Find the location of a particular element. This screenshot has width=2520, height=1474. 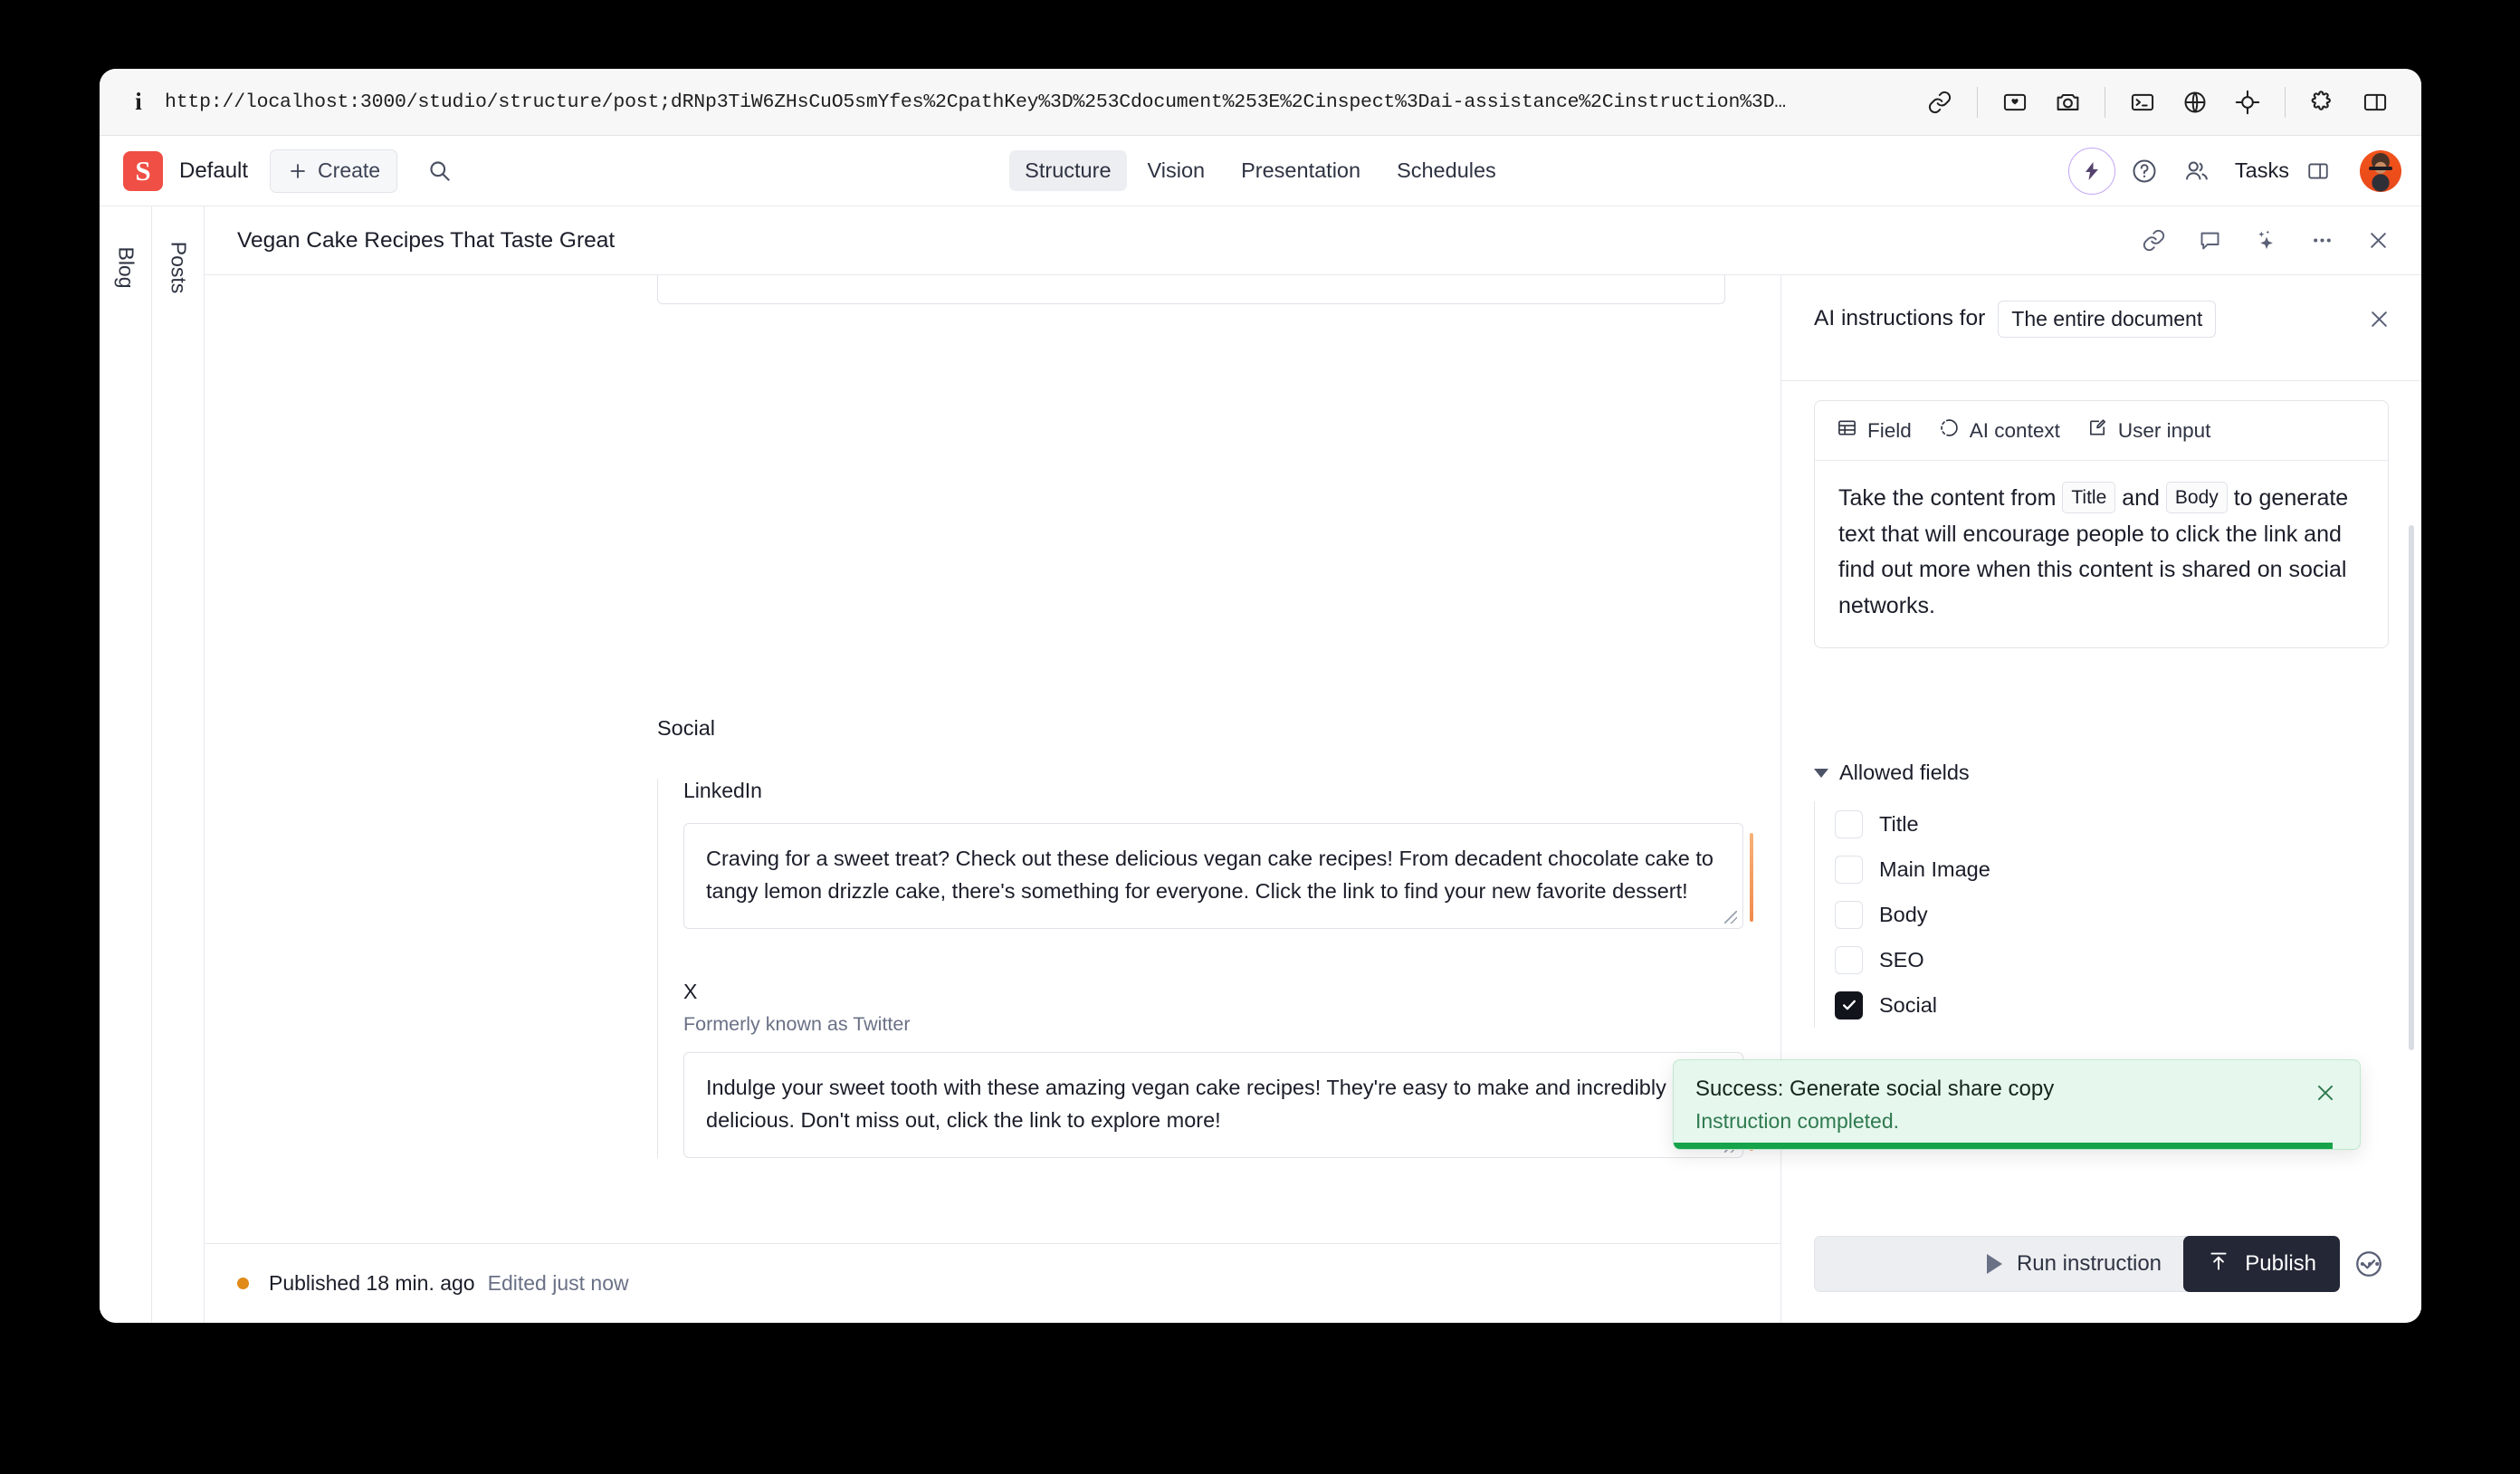

pane-collapsed-posts: Posts is located at coordinates (178, 764).